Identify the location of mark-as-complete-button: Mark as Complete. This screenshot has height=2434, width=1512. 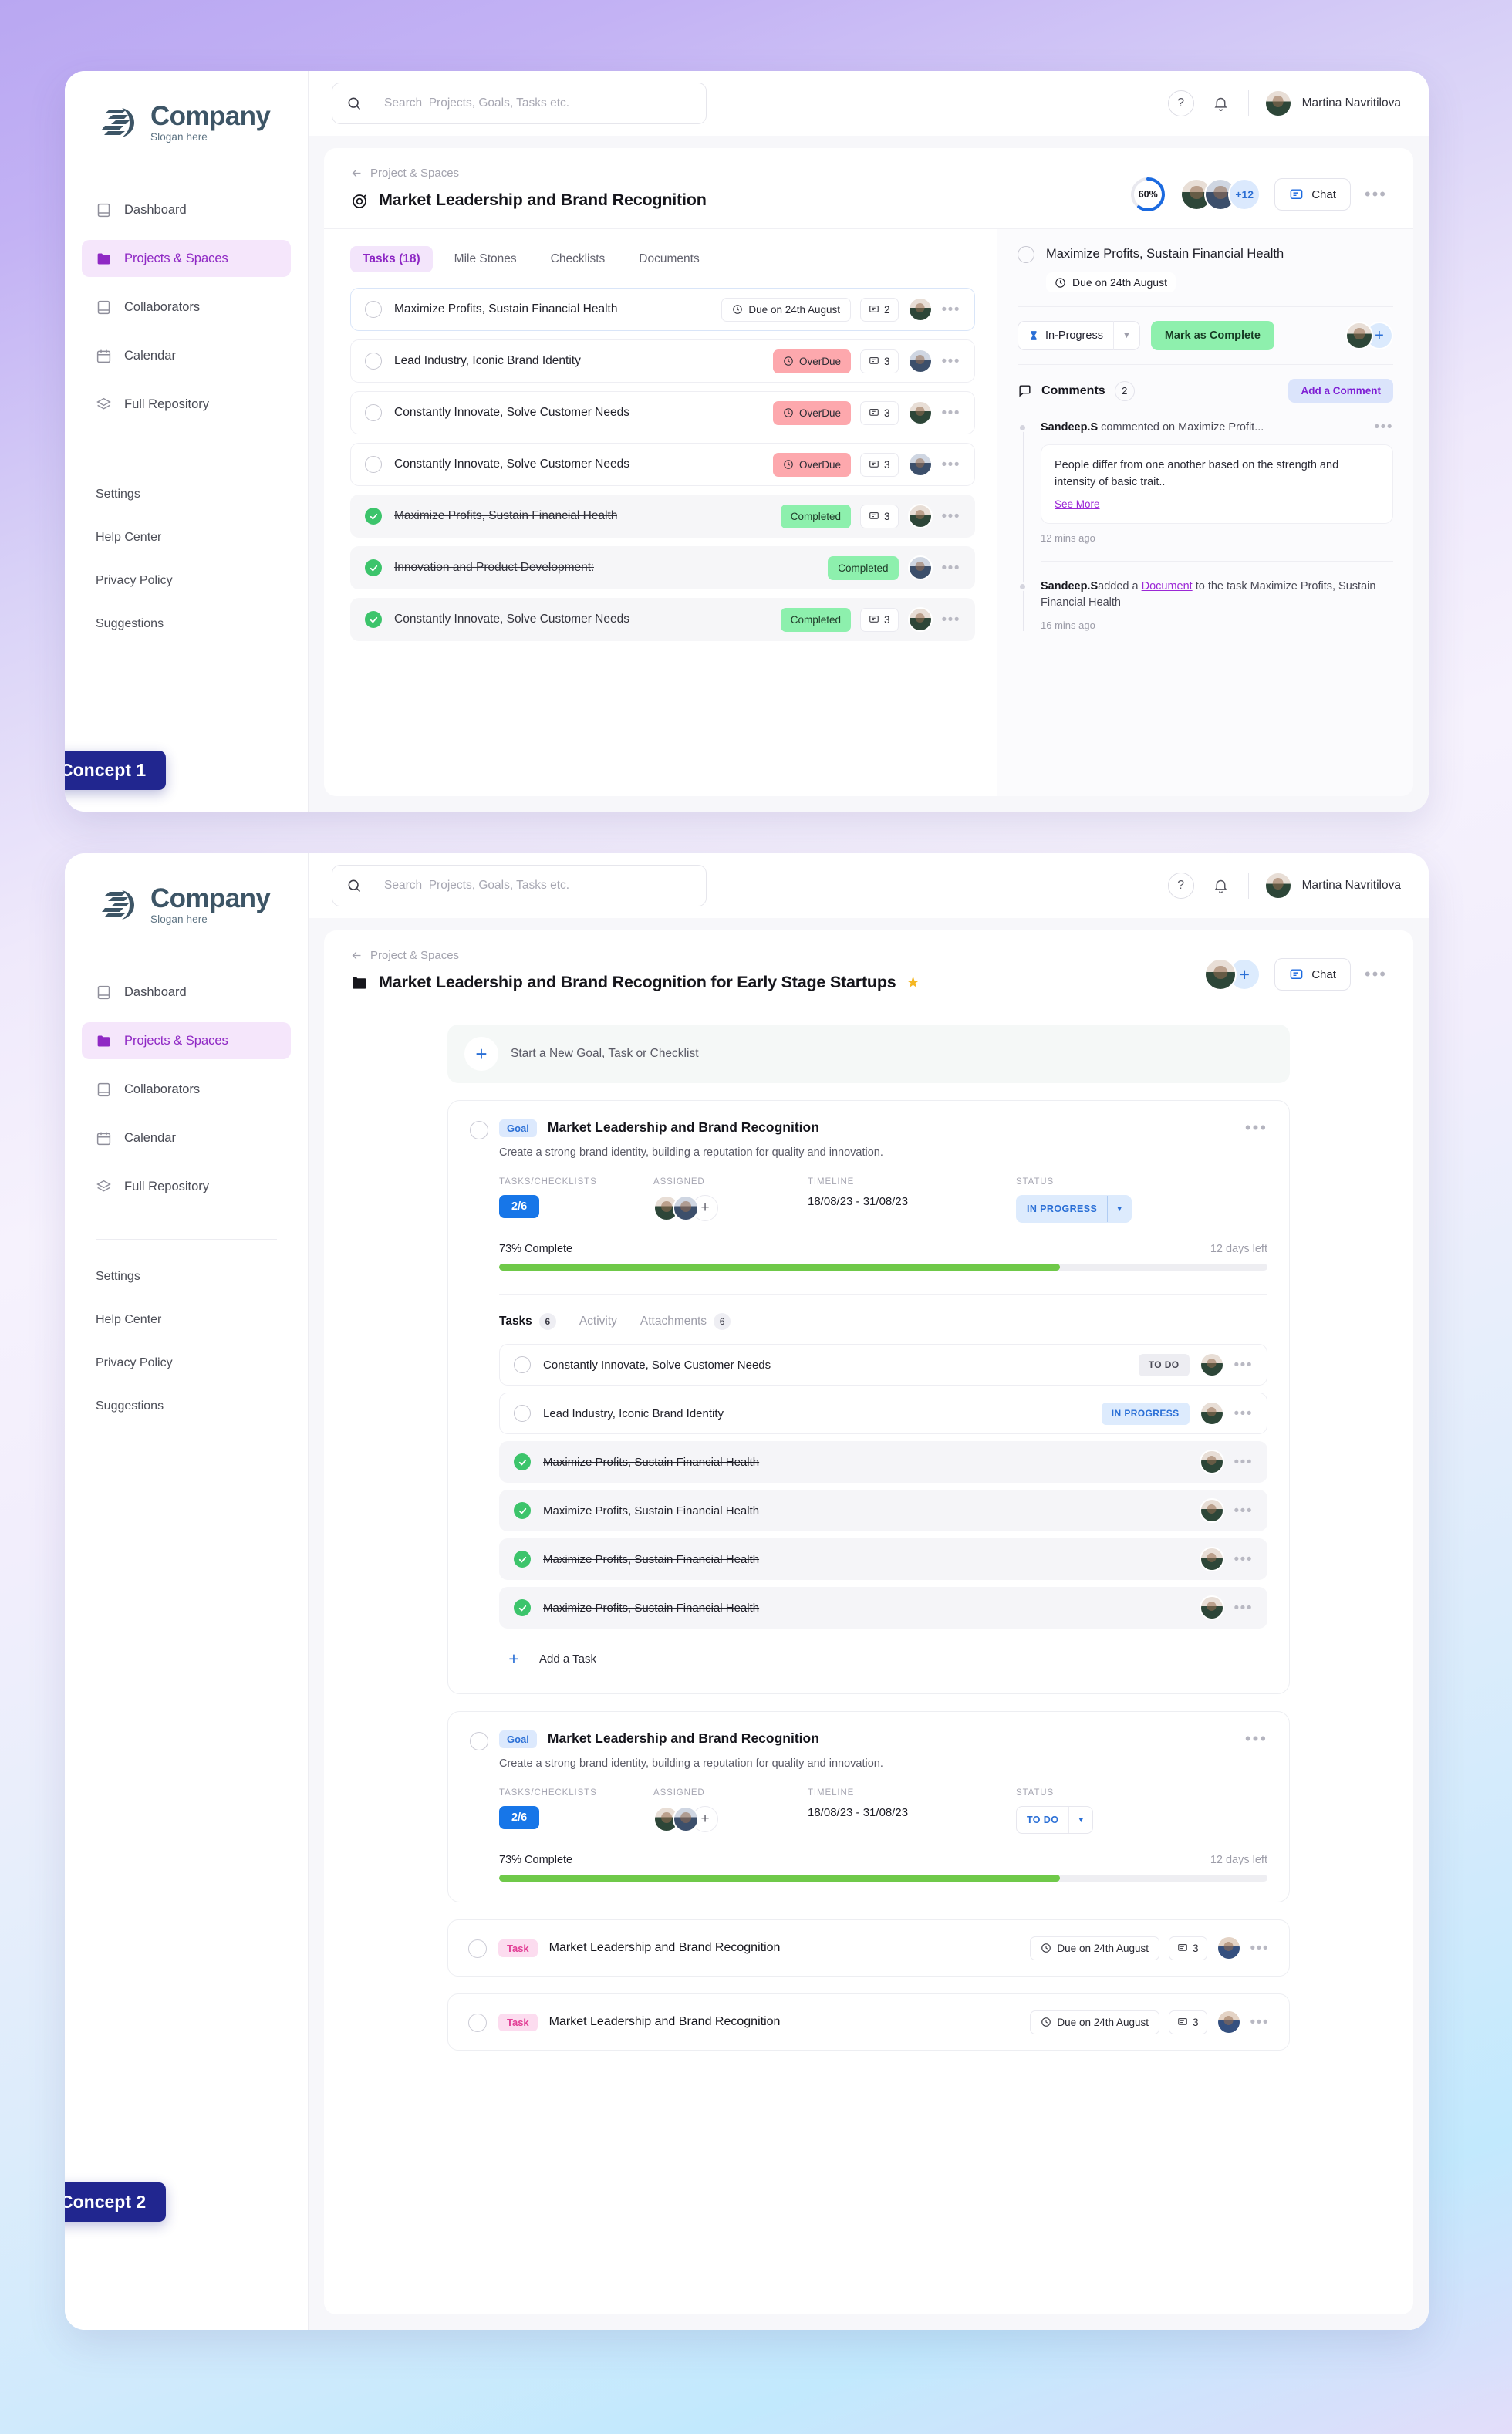
(1212, 335).